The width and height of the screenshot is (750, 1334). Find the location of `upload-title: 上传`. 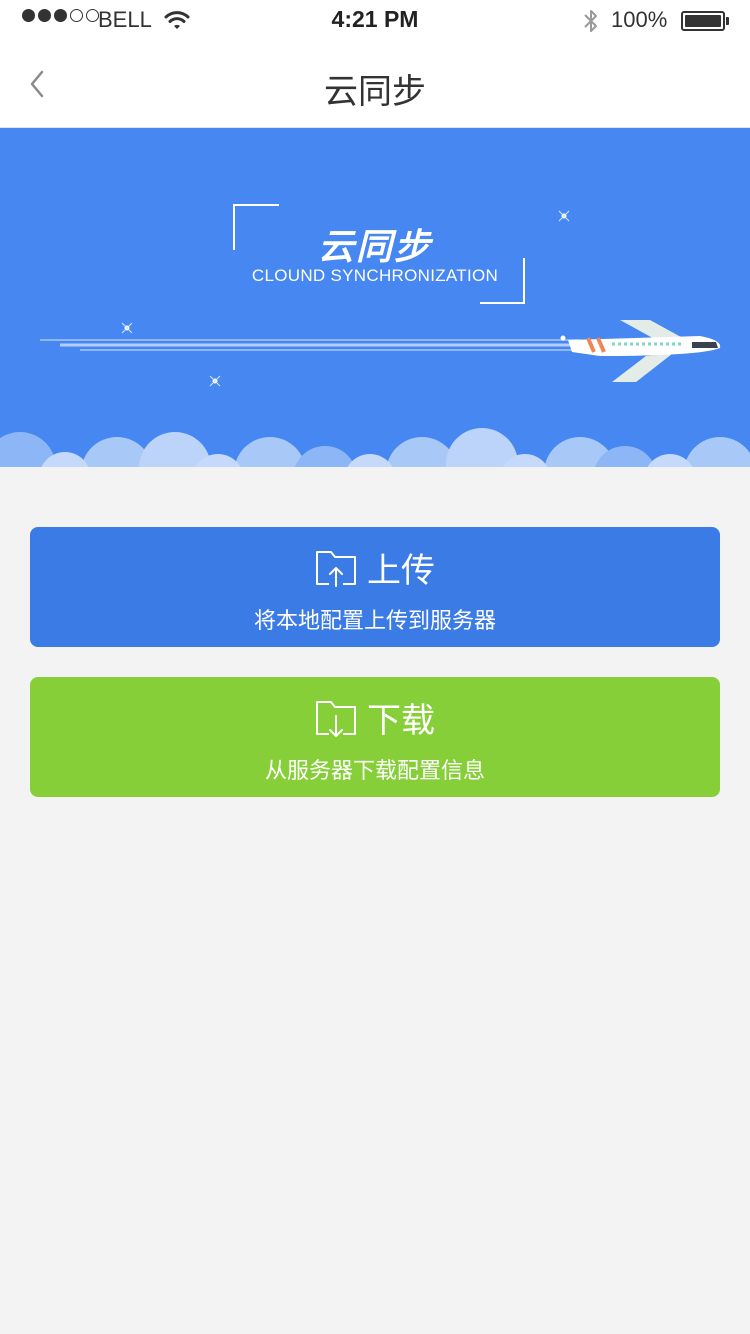

upload-title: 上传 is located at coordinates (401, 571).